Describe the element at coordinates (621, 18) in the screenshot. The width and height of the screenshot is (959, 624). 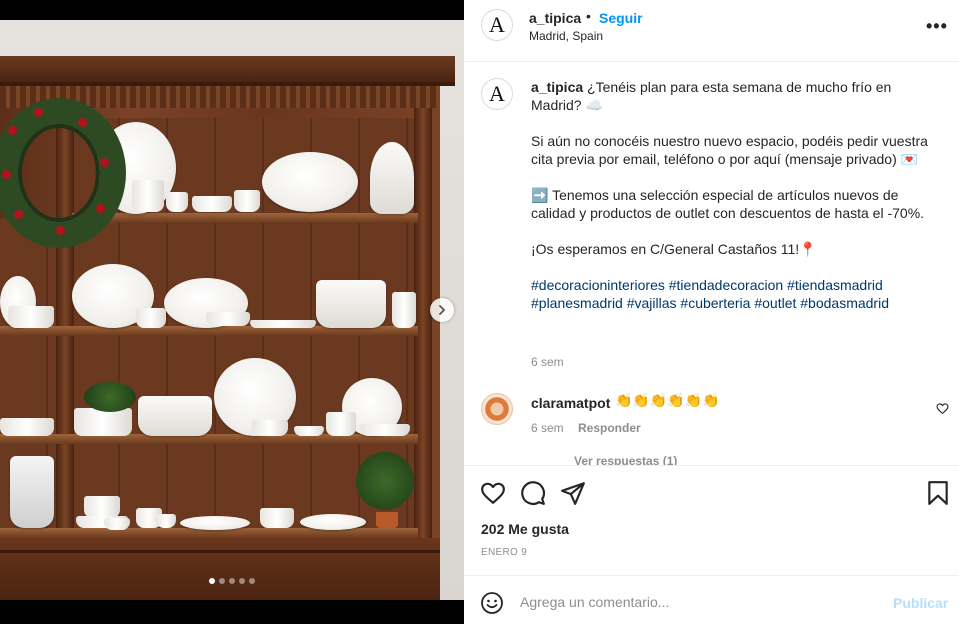
I see `follow-button: Seguir` at that location.